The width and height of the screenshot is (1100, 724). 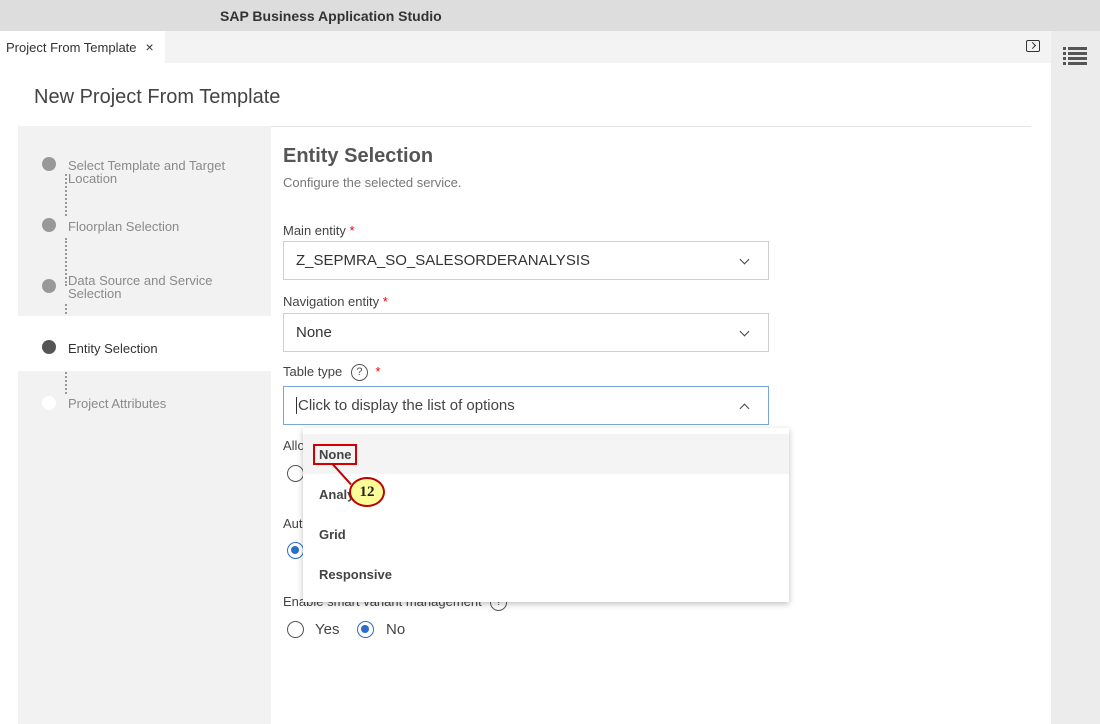 I want to click on navigation-entity-value: None, so click(x=314, y=332).